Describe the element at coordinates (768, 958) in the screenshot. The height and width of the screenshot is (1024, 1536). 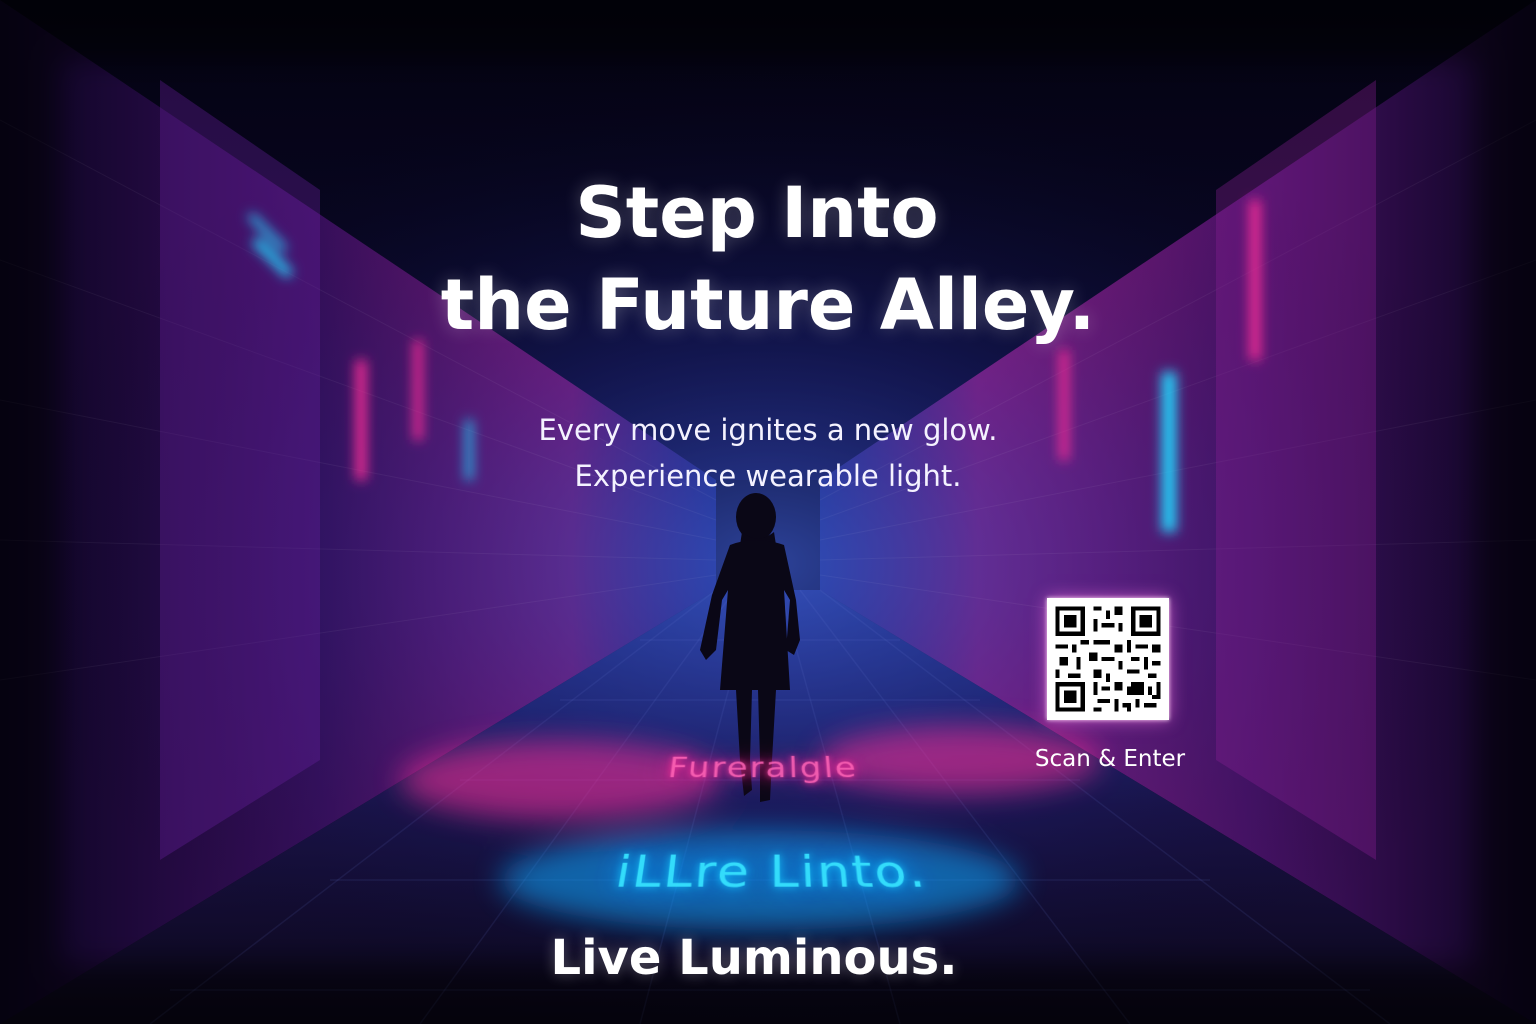
I see `tagline: Live Luminous.` at that location.